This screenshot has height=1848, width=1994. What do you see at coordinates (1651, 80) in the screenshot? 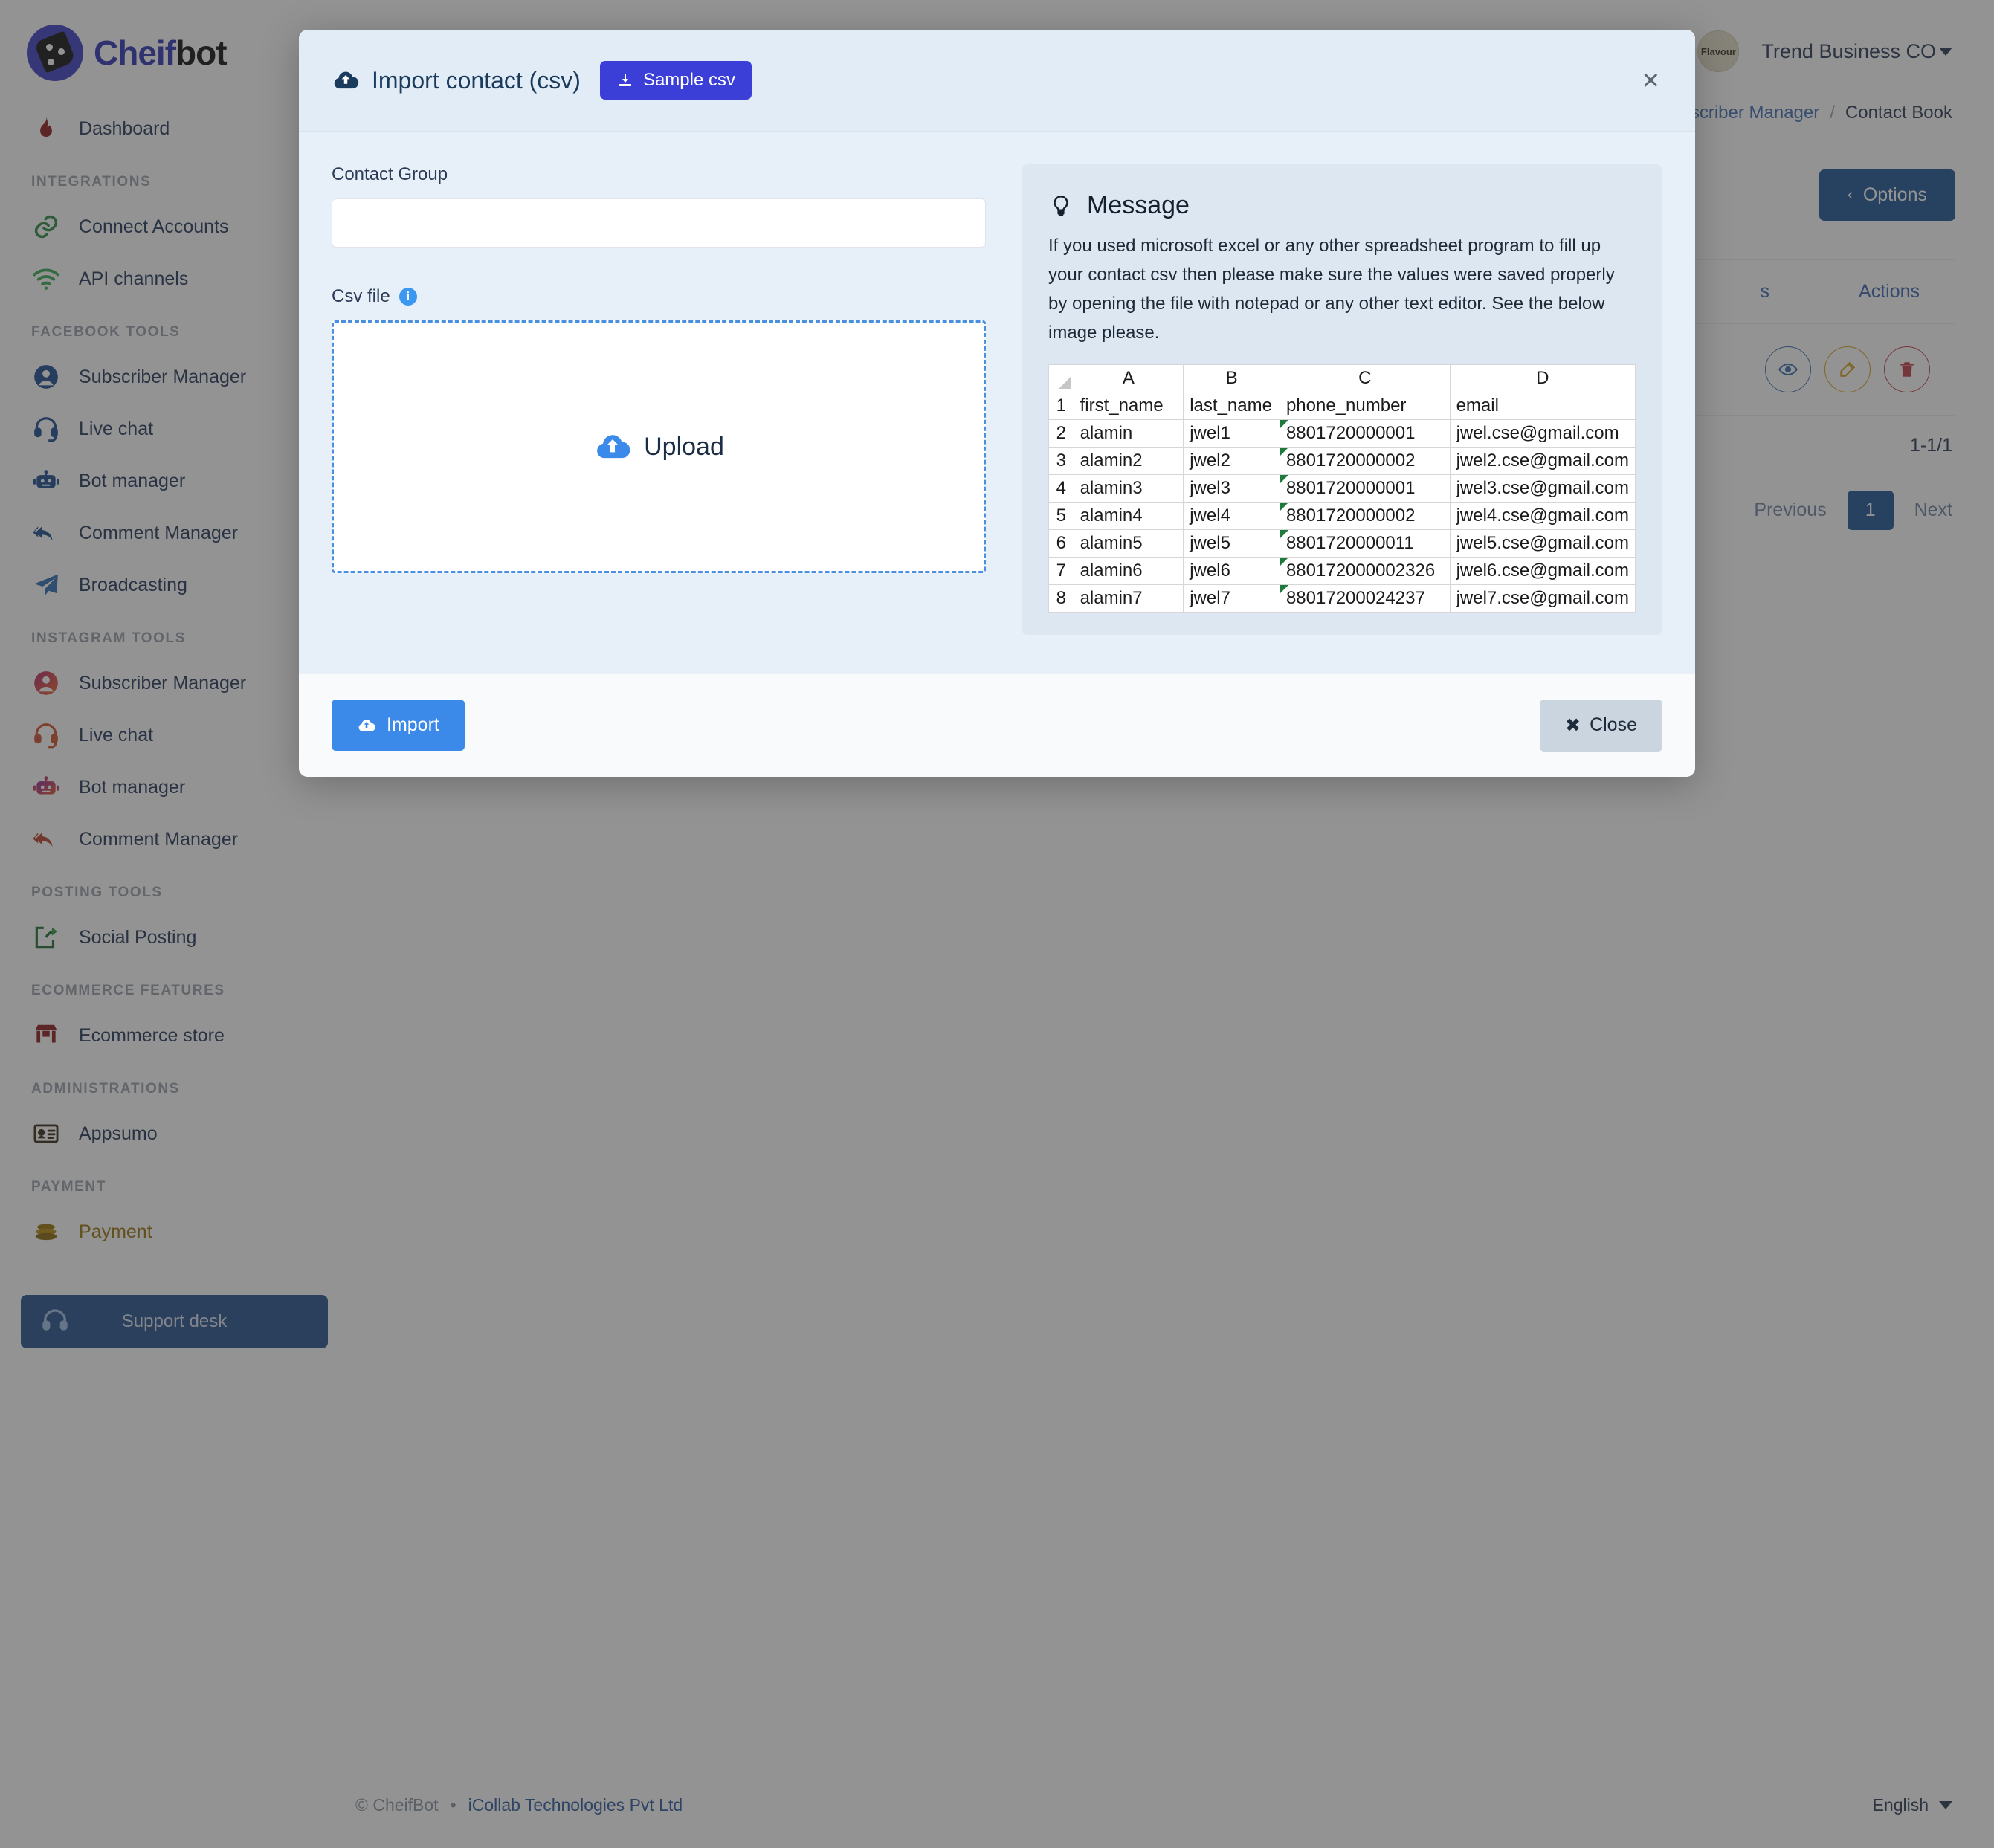
I see `close-icon: ×` at bounding box center [1651, 80].